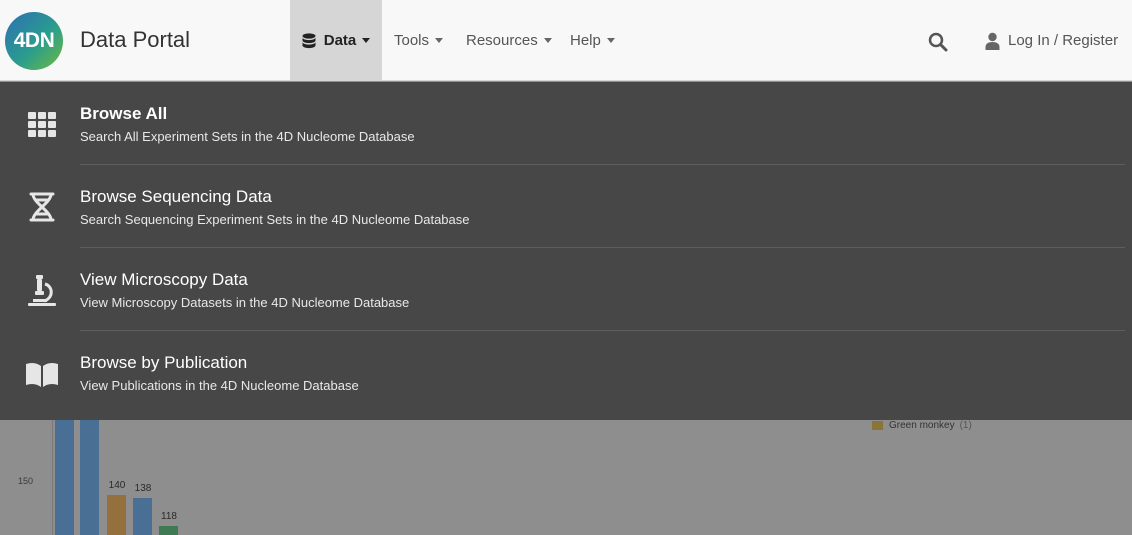  I want to click on nav-resources-dropdown: Resources, so click(509, 40).